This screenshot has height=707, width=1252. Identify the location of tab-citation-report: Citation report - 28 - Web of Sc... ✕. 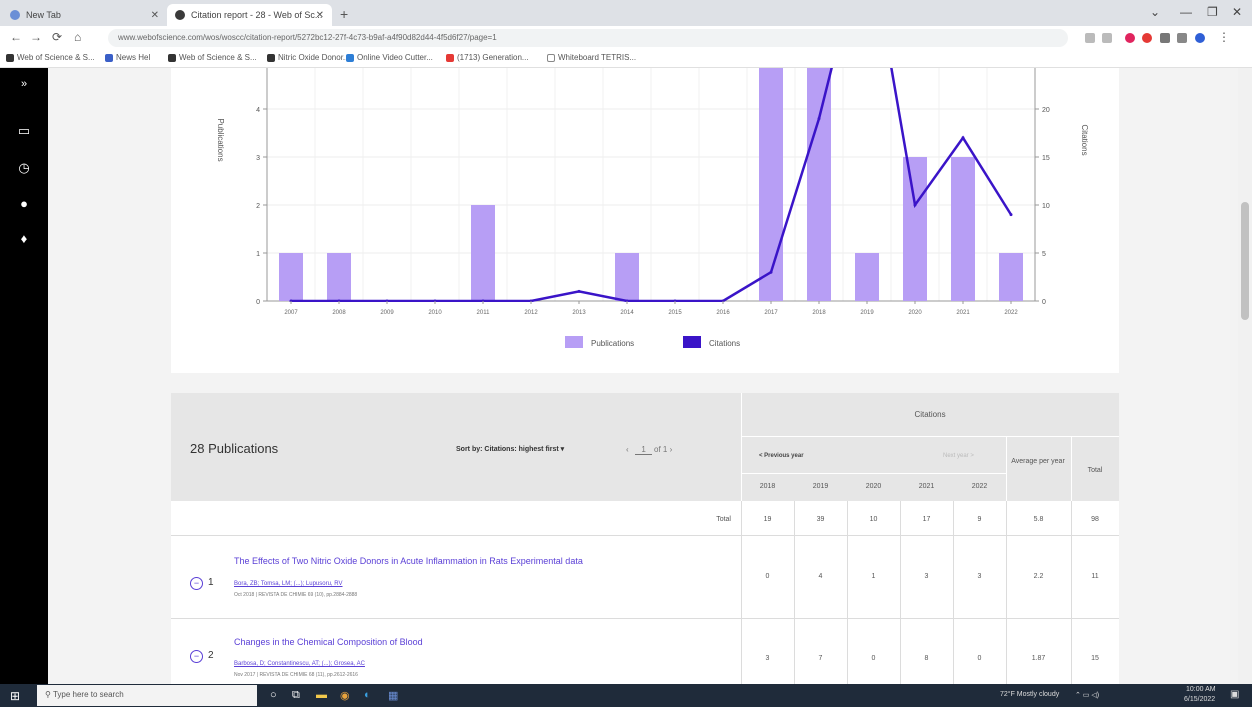
(249, 15).